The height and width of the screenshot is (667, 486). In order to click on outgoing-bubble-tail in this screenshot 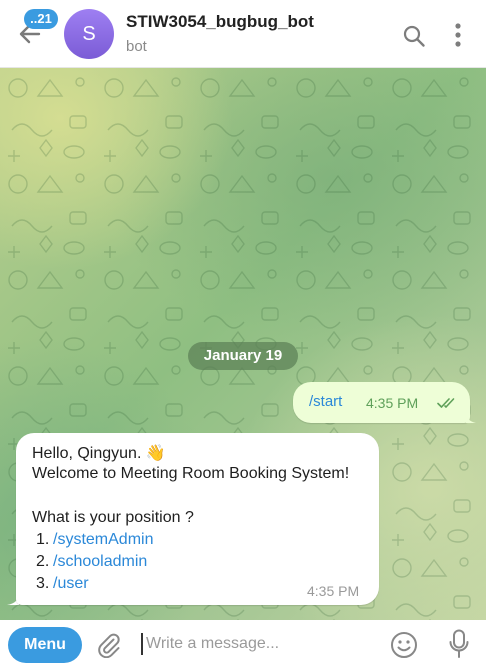, I will do `click(471, 417)`.